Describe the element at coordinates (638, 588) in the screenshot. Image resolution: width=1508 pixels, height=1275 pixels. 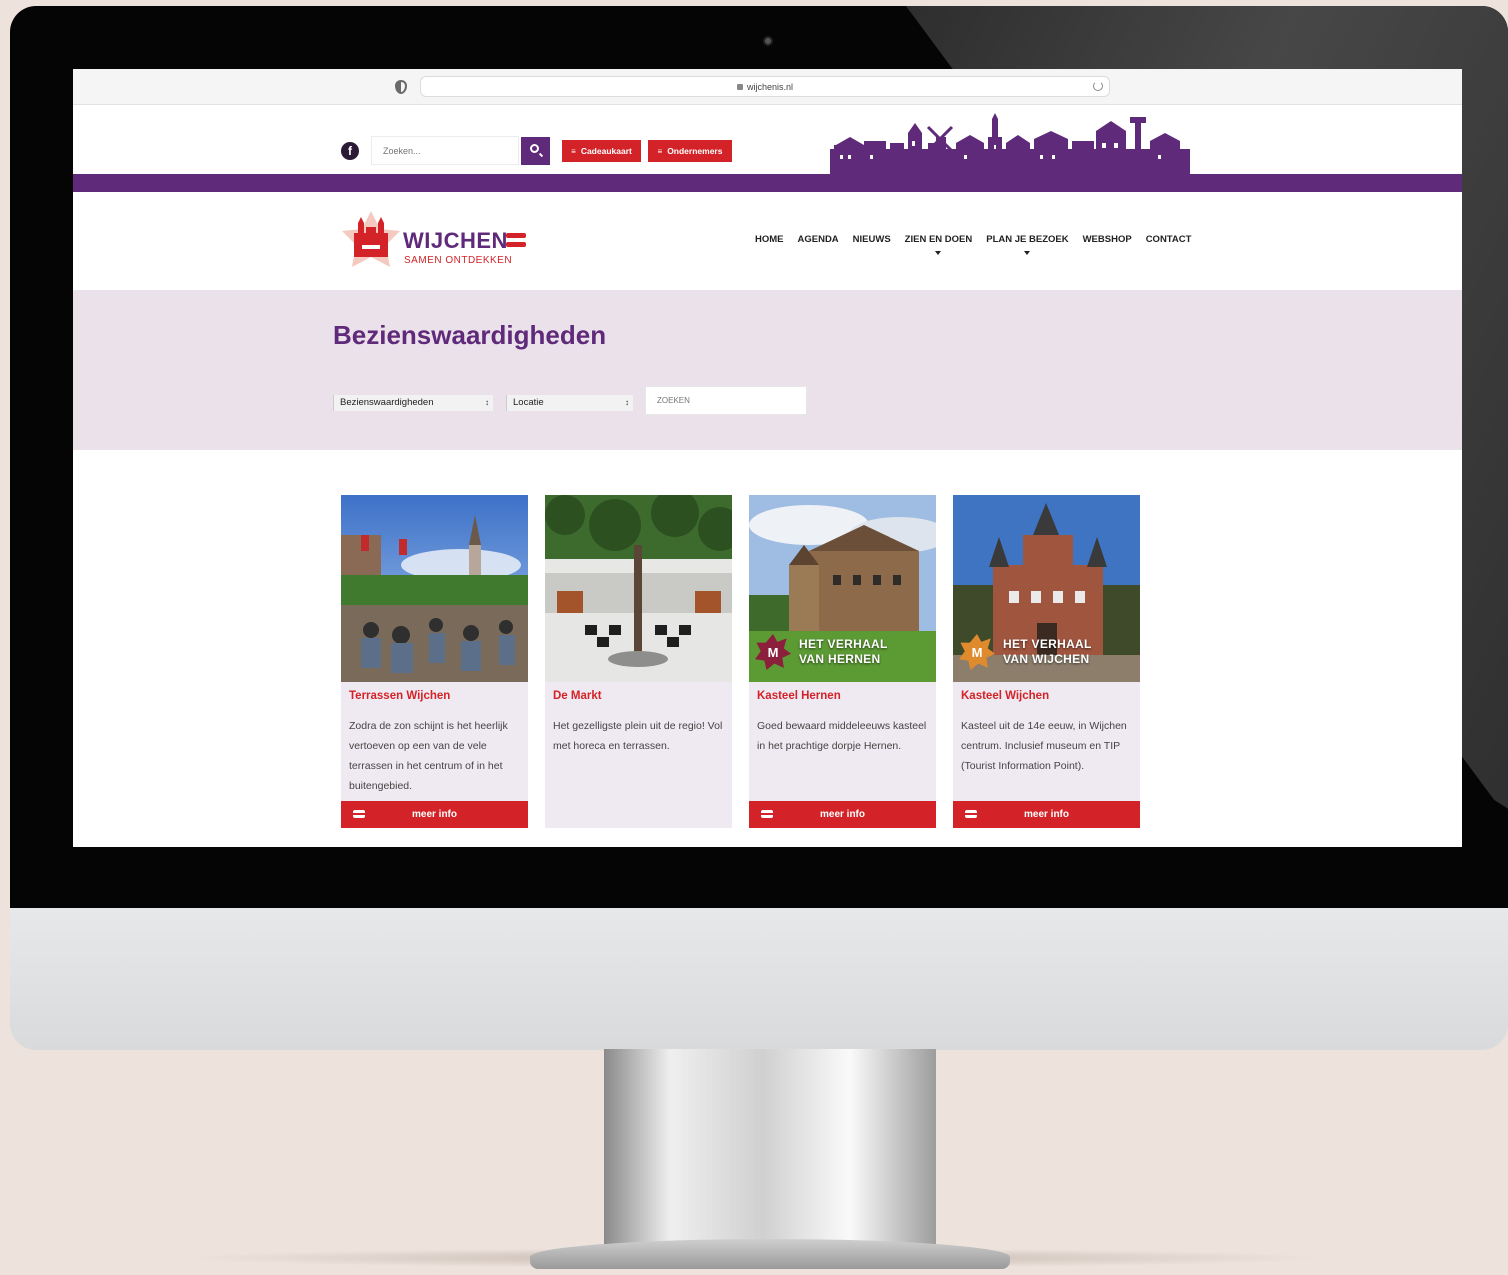
I see `card-image-de-markt` at that location.